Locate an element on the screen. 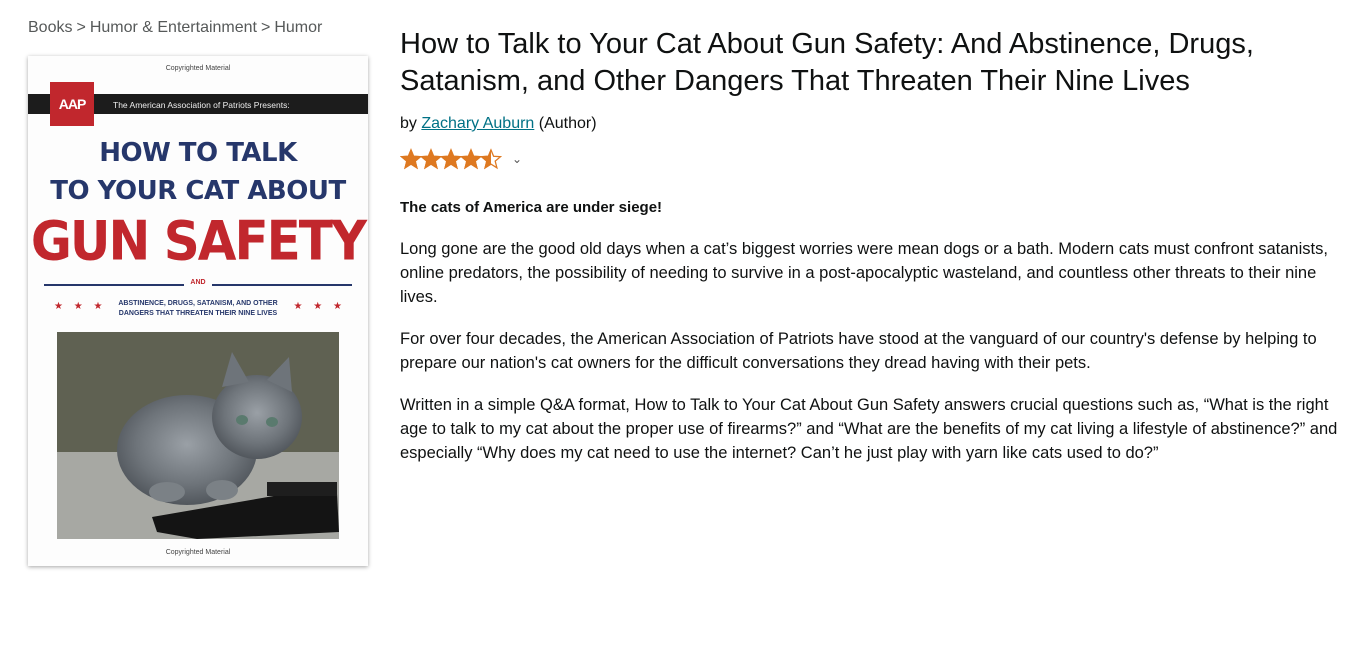 The height and width of the screenshot is (651, 1348). byline: by Zachary Auburn (Author) is located at coordinates (498, 124).